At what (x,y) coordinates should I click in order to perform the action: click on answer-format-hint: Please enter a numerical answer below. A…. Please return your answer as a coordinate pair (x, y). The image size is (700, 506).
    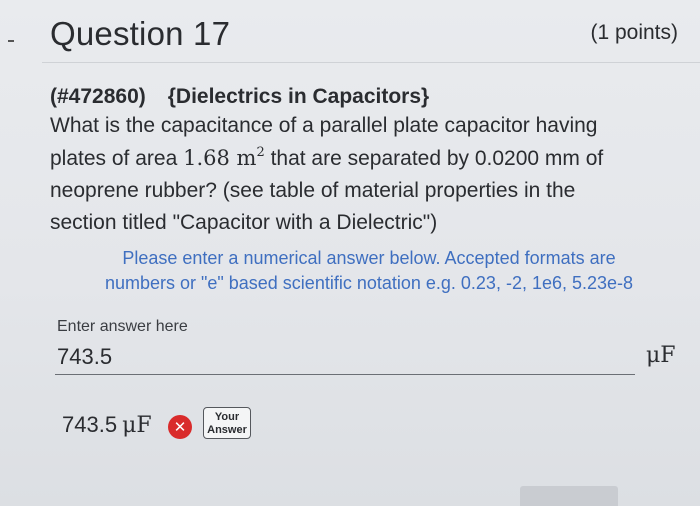
    Looking at the image, I should click on (369, 271).